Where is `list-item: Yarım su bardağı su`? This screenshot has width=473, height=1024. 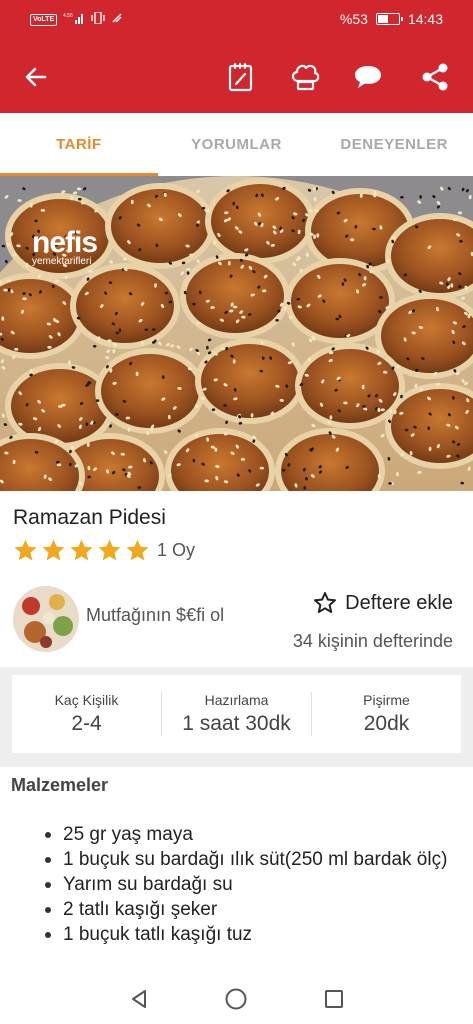 list-item: Yarım su bardağı su is located at coordinates (251, 884).